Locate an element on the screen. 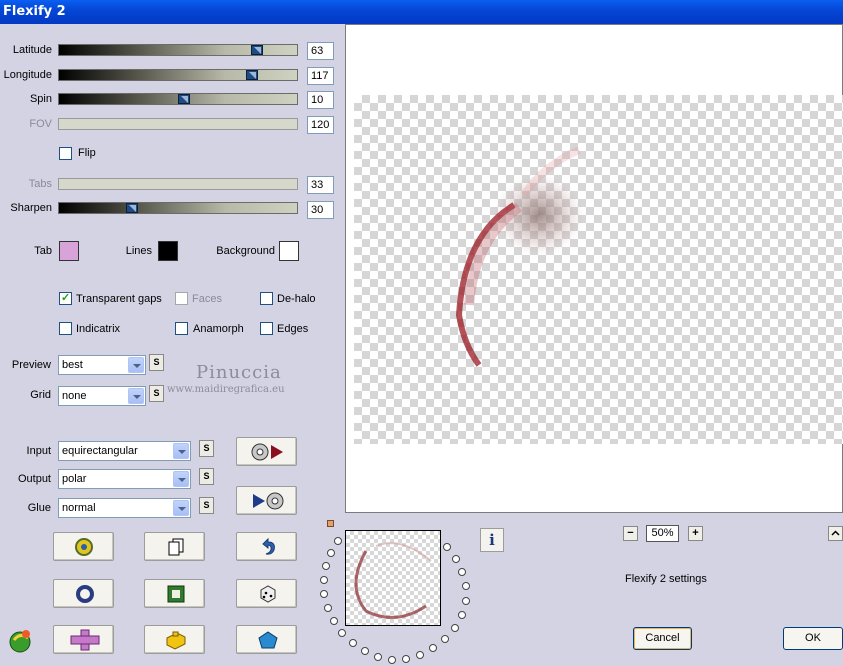 This screenshot has height=666, width=843. longitude-label: Longitude is located at coordinates (27, 75).